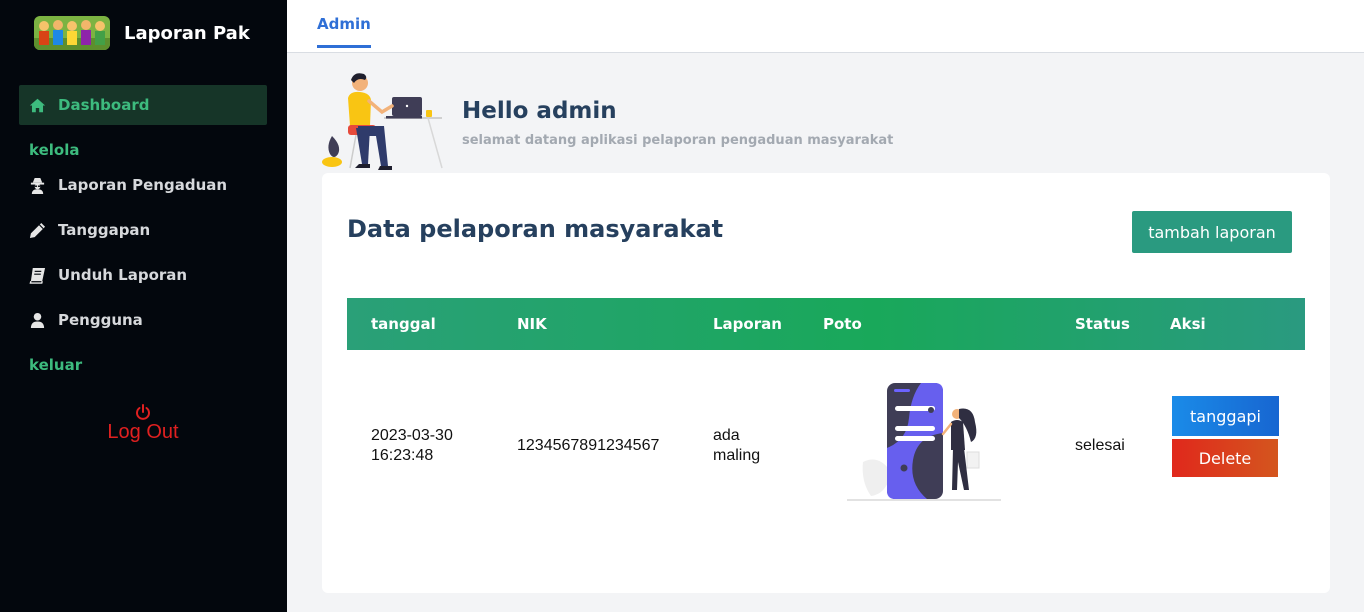 This screenshot has width=1364, height=612. What do you see at coordinates (737, 455) in the screenshot?
I see `cell-laporan-line: maling` at bounding box center [737, 455].